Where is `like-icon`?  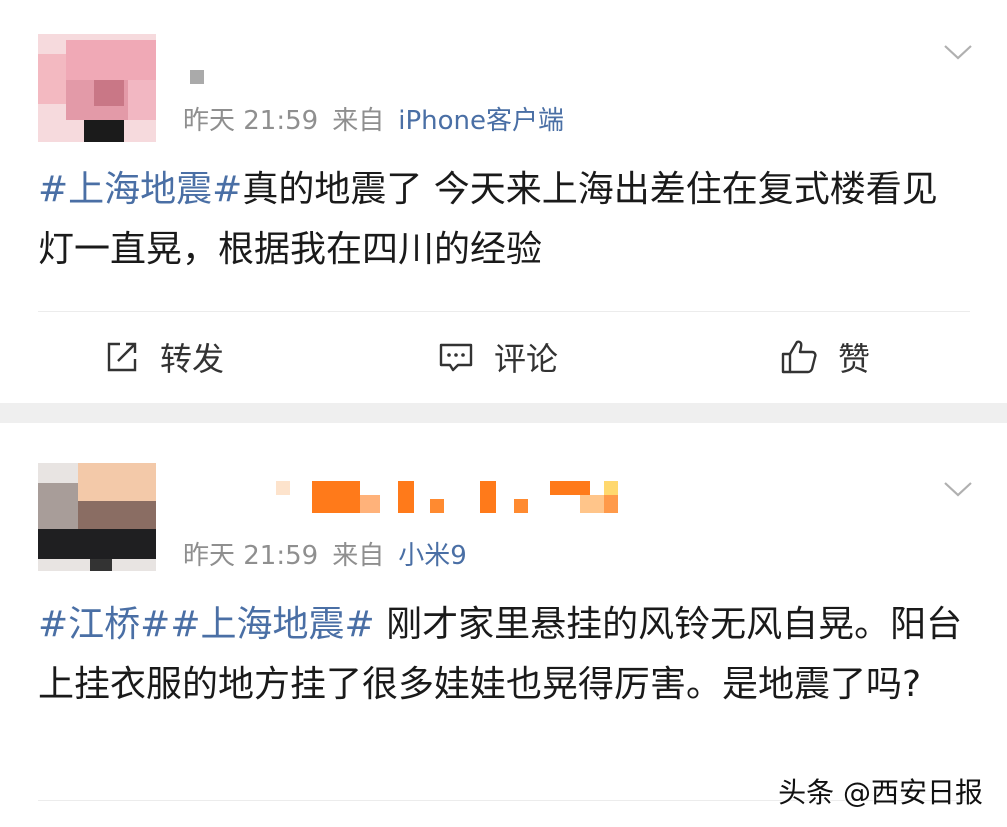 like-icon is located at coordinates (799, 357).